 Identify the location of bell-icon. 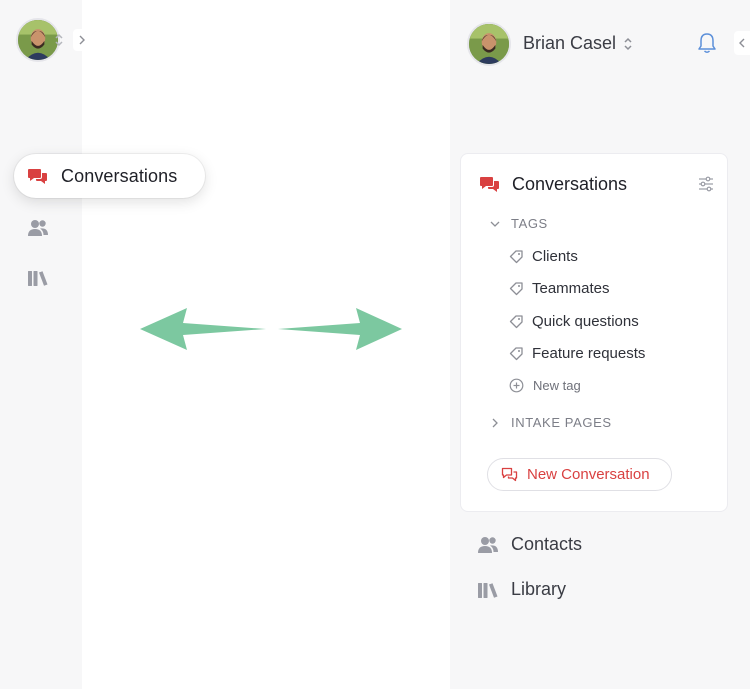
(707, 43).